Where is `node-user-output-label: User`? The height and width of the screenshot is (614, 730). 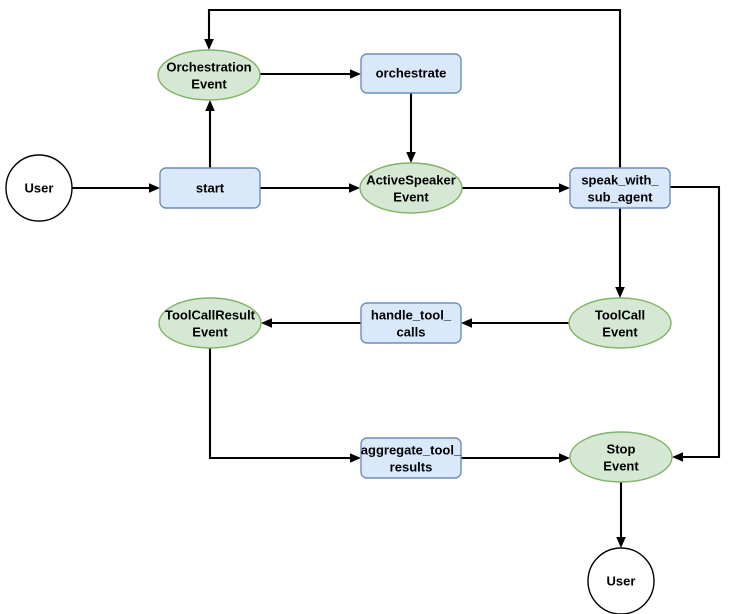 node-user-output-label: User is located at coordinates (621, 580).